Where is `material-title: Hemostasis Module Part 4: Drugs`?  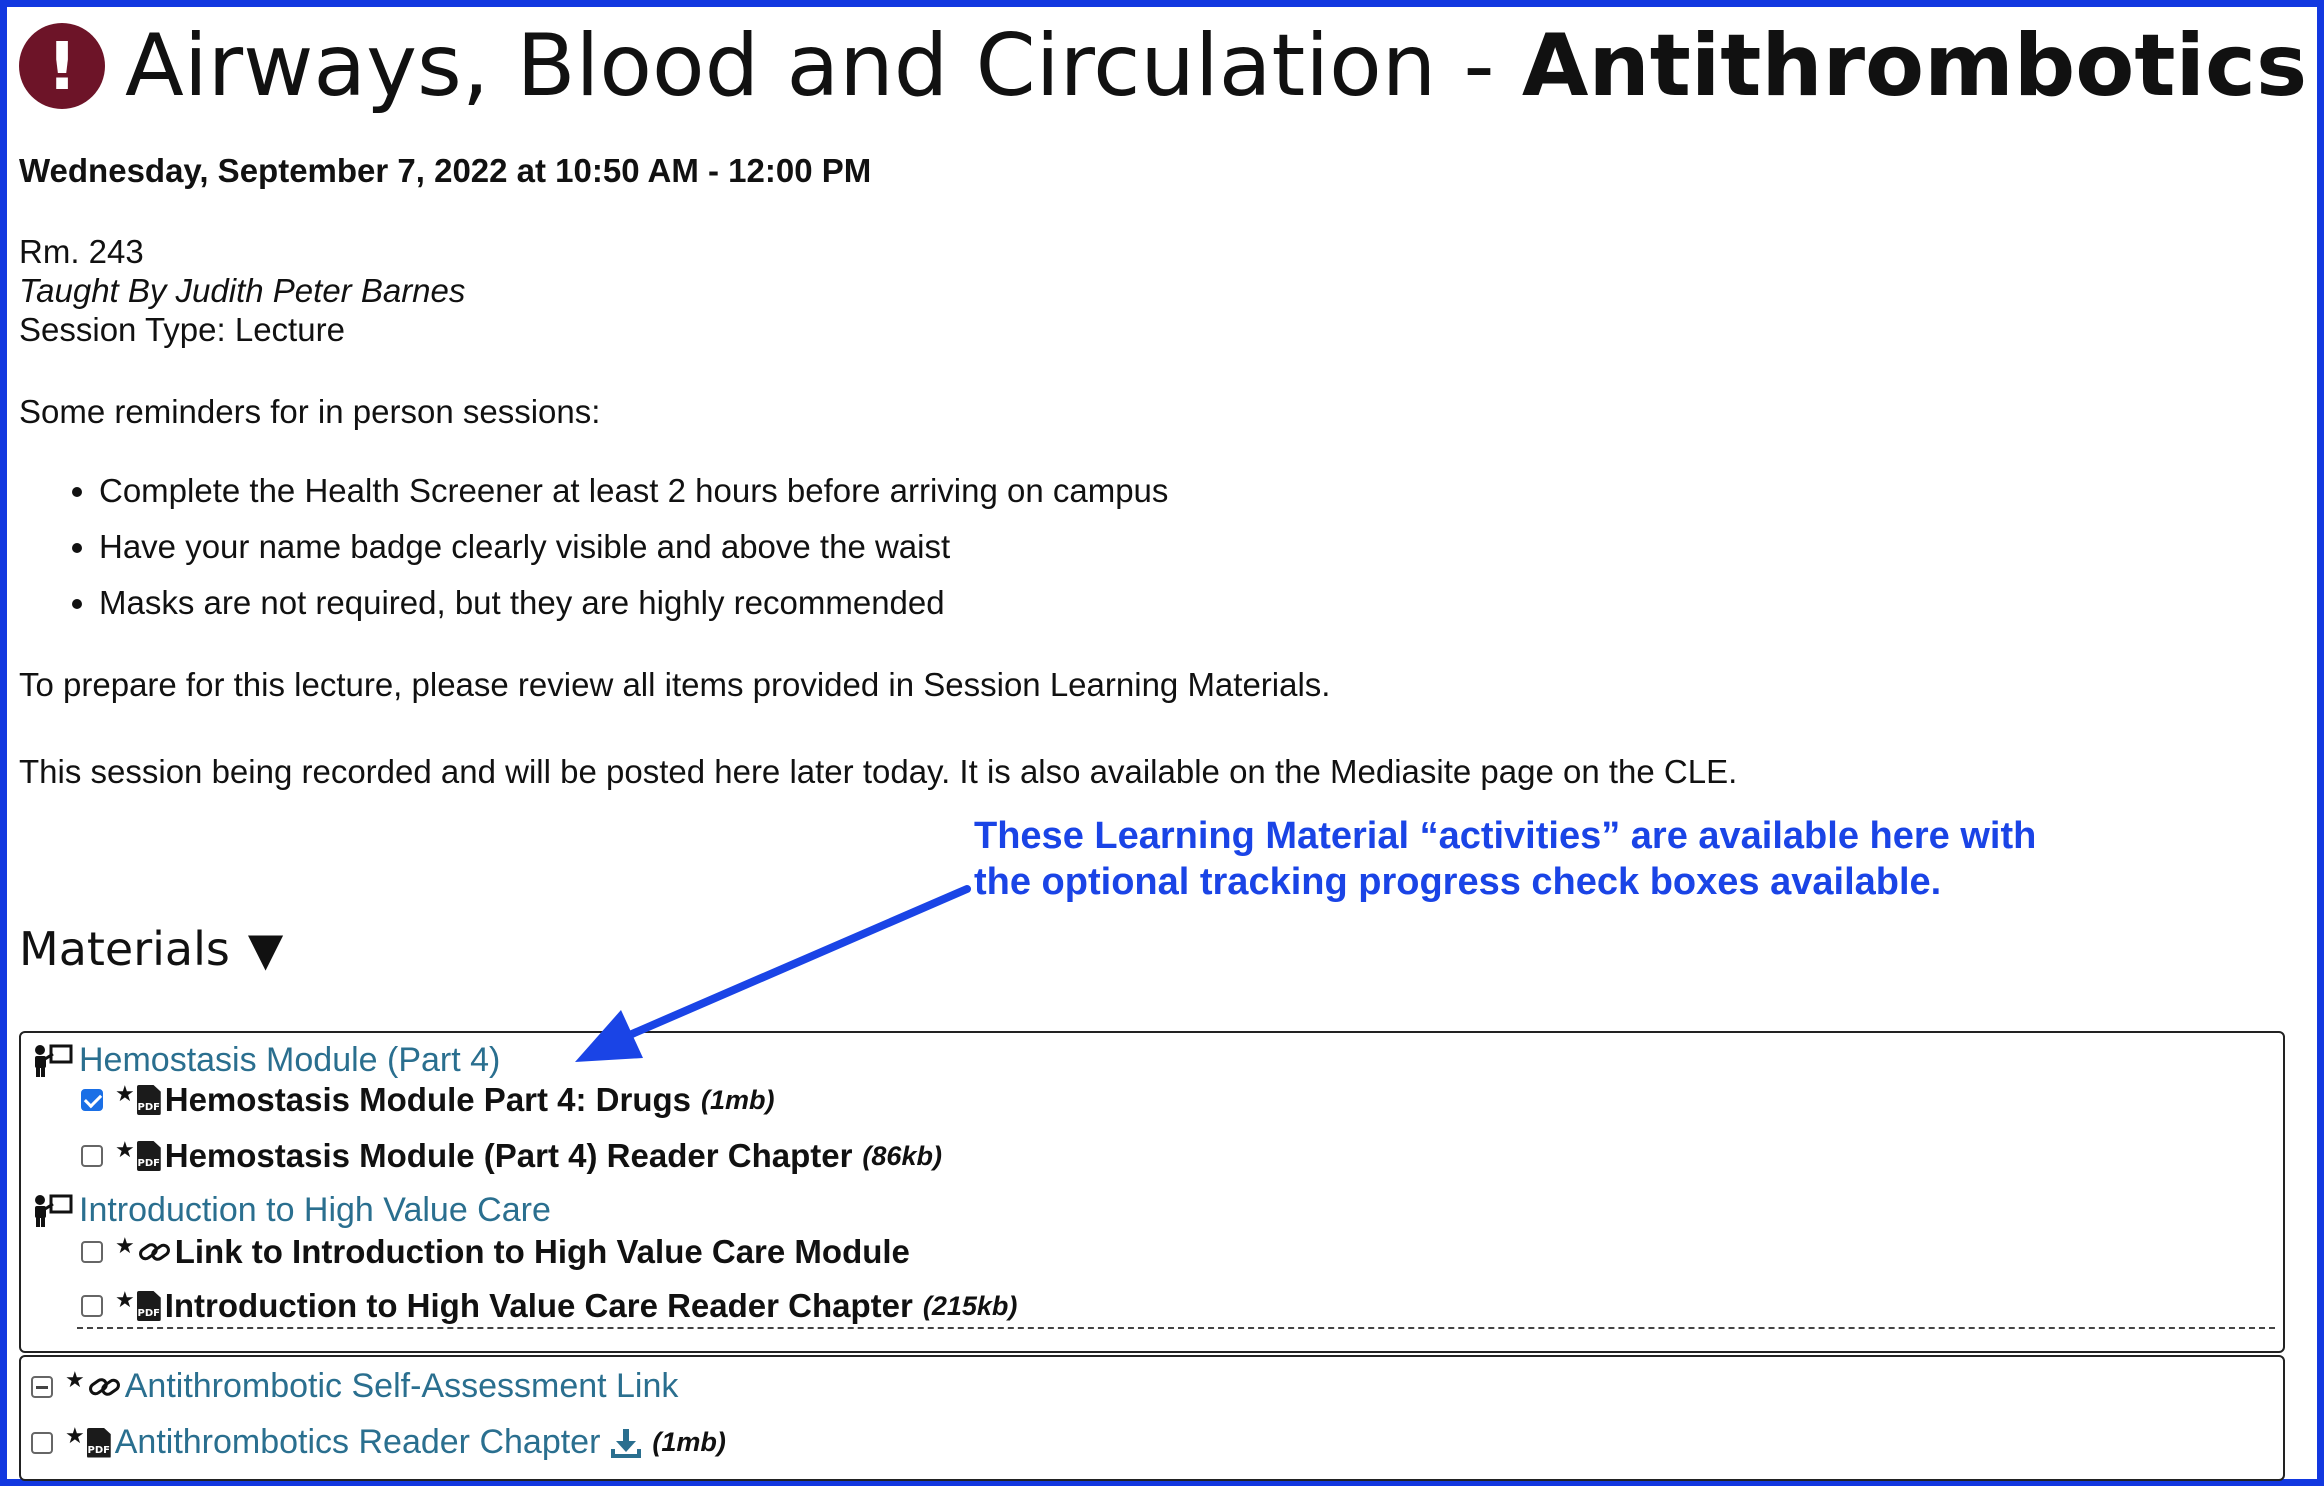
material-title: Hemostasis Module Part 4: Drugs is located at coordinates (428, 1100).